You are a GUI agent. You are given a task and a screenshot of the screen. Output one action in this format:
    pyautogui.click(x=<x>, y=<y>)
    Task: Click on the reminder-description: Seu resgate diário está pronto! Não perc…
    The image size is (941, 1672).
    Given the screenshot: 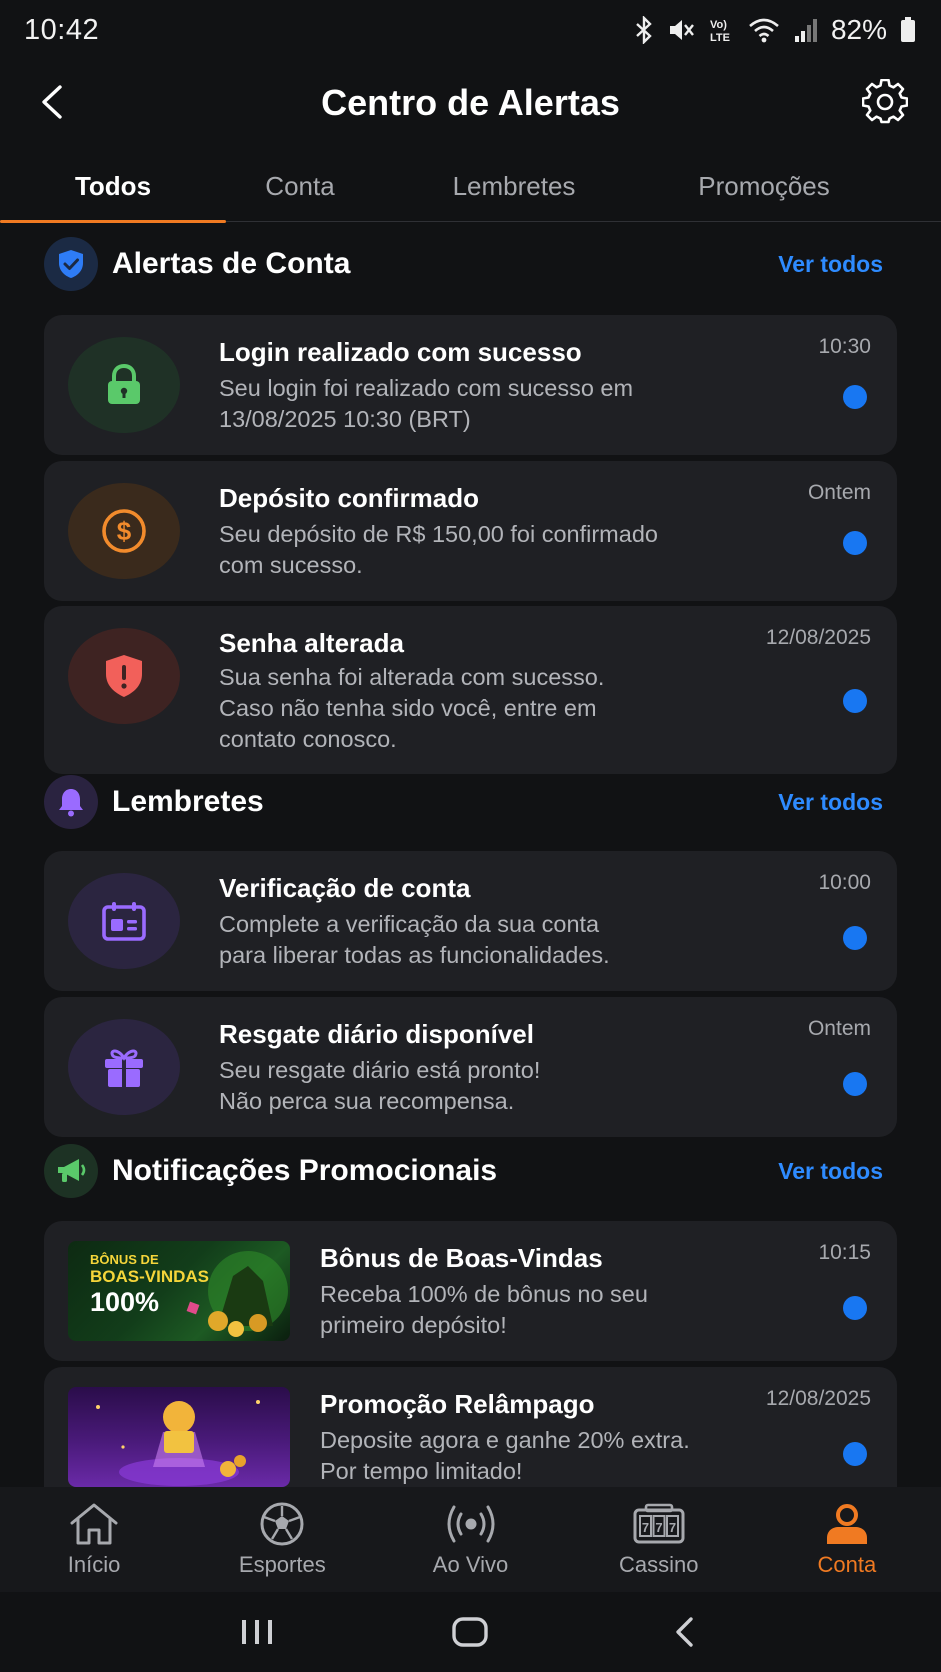 What is the action you would take?
    pyautogui.click(x=380, y=1085)
    